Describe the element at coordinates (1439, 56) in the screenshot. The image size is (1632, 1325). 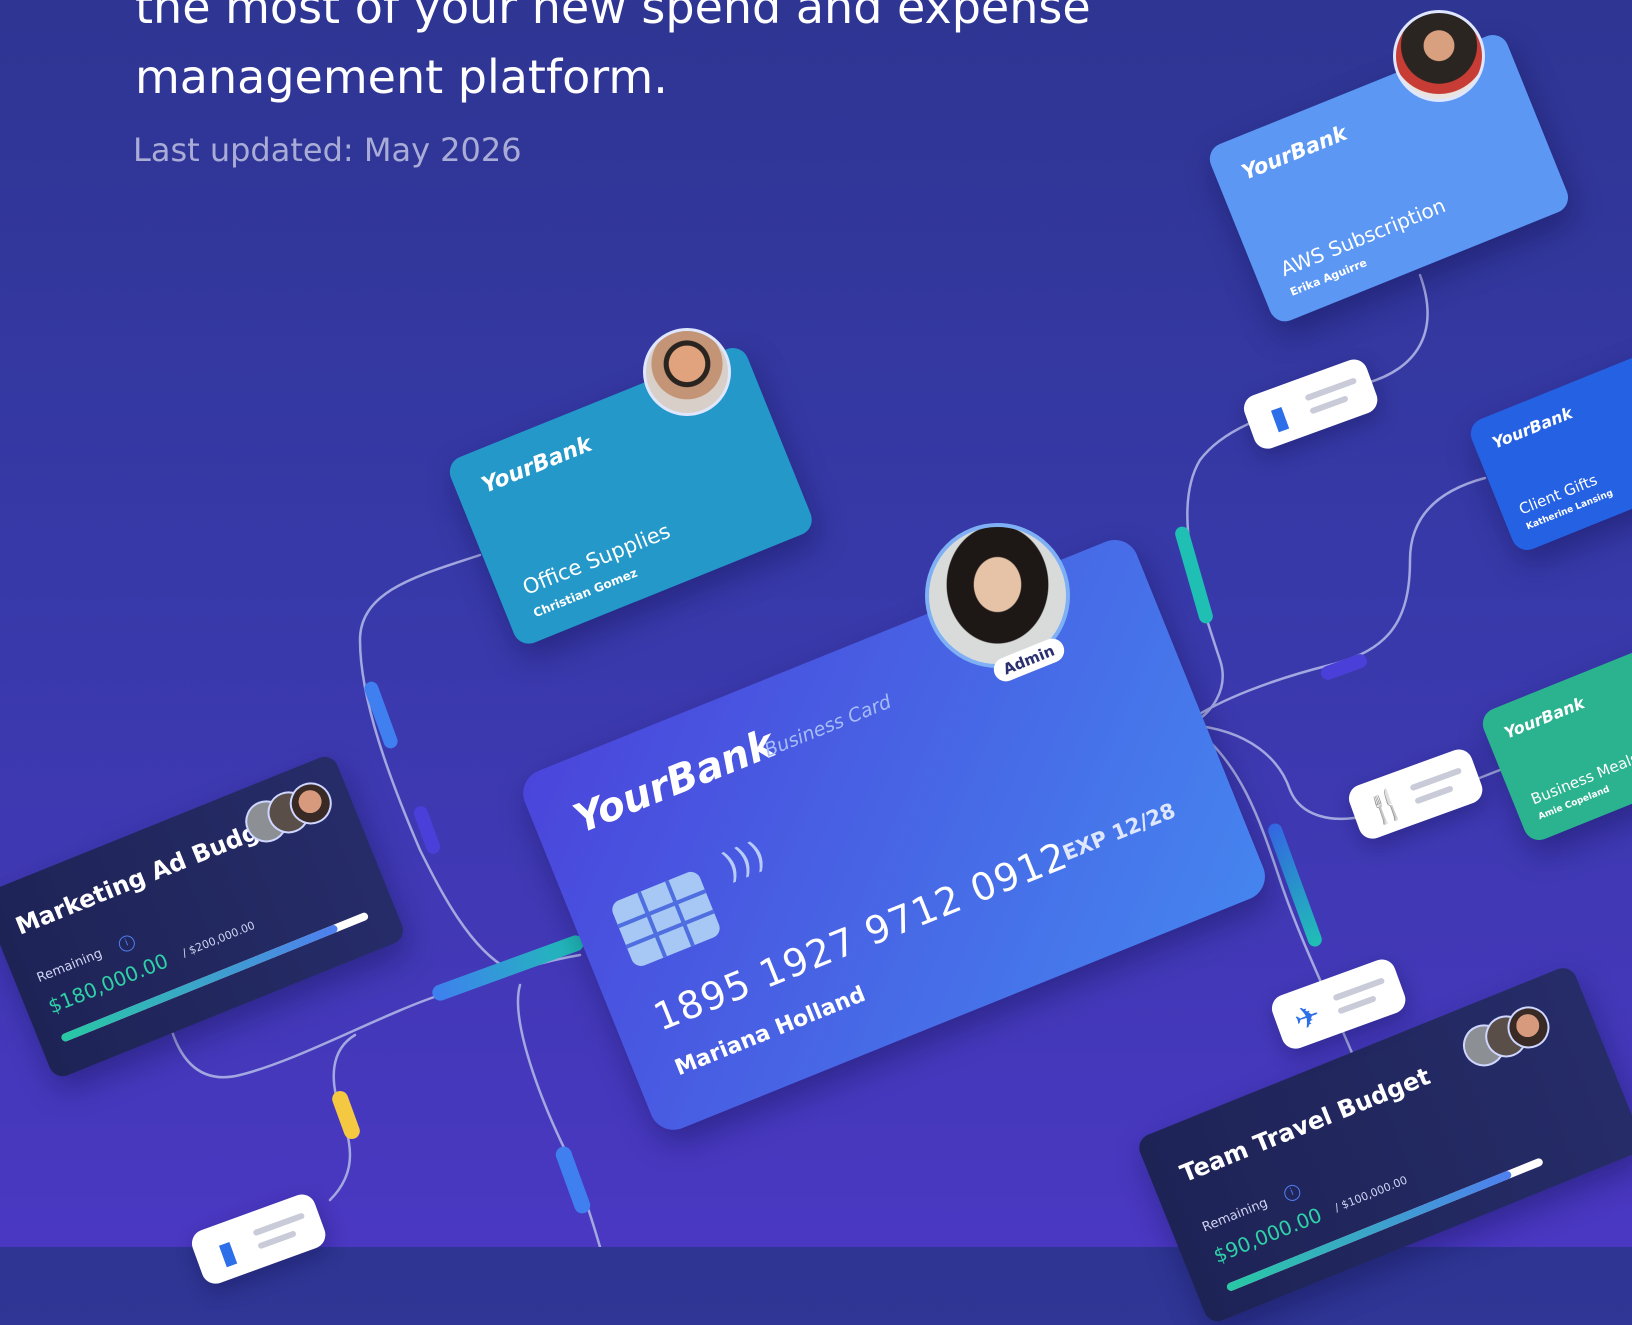
I see `avatar-erika` at that location.